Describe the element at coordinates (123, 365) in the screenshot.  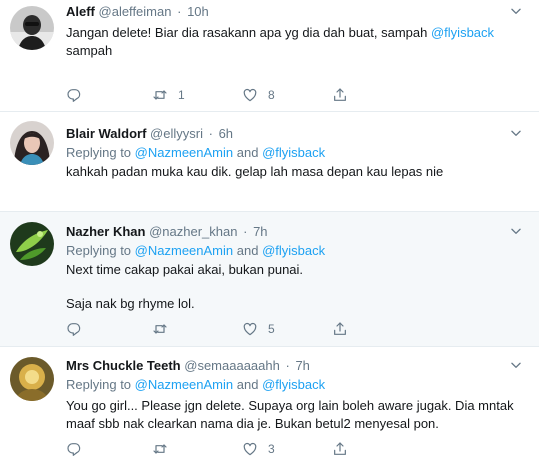
I see `display-name: Mrs Chuckle Teeth` at that location.